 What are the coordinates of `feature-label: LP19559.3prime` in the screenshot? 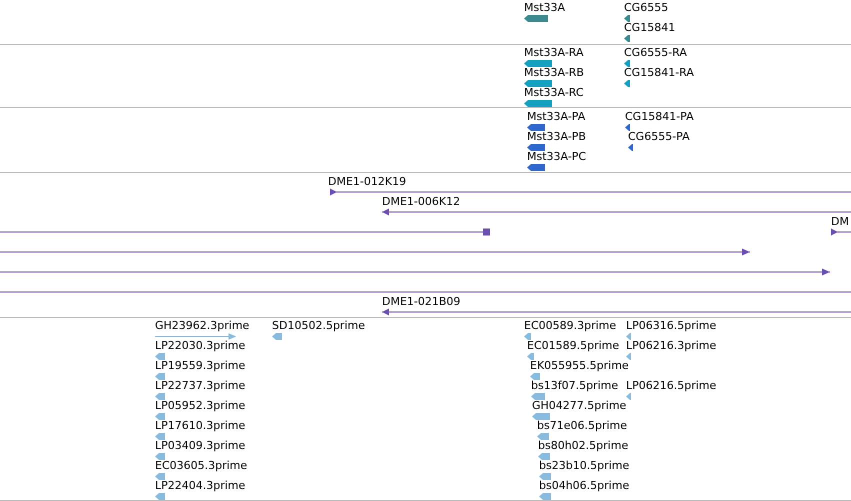 It's located at (200, 366).